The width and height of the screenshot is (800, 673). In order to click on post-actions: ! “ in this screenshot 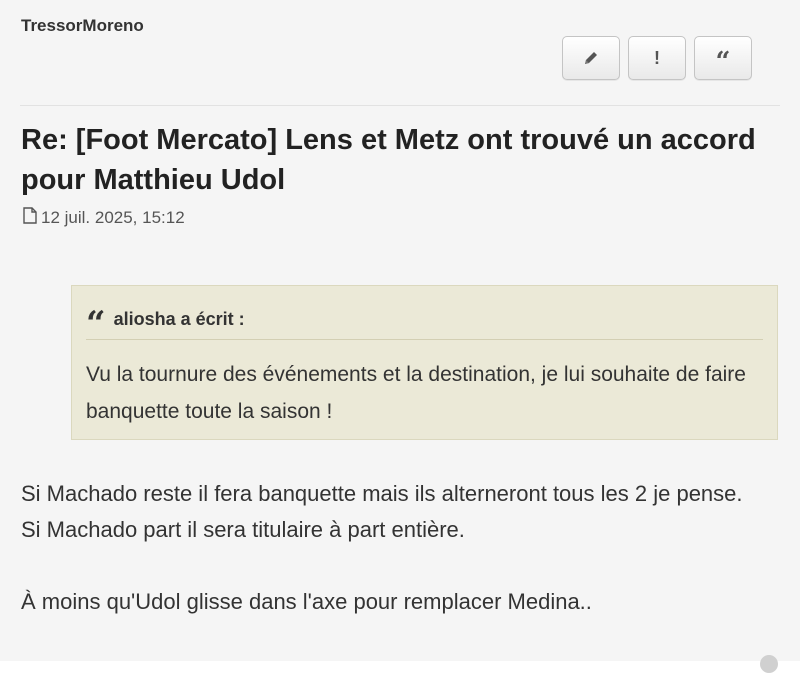, I will do `click(657, 58)`.